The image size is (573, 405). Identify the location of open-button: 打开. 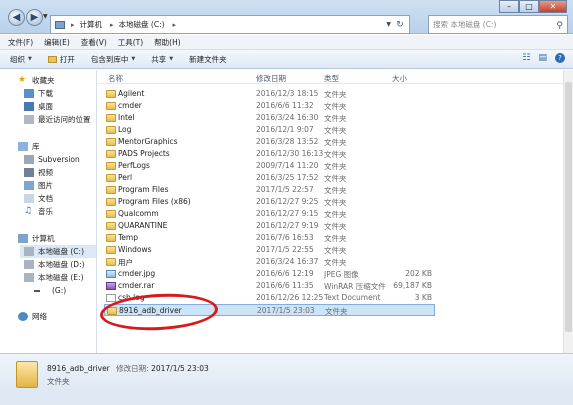
(61, 59).